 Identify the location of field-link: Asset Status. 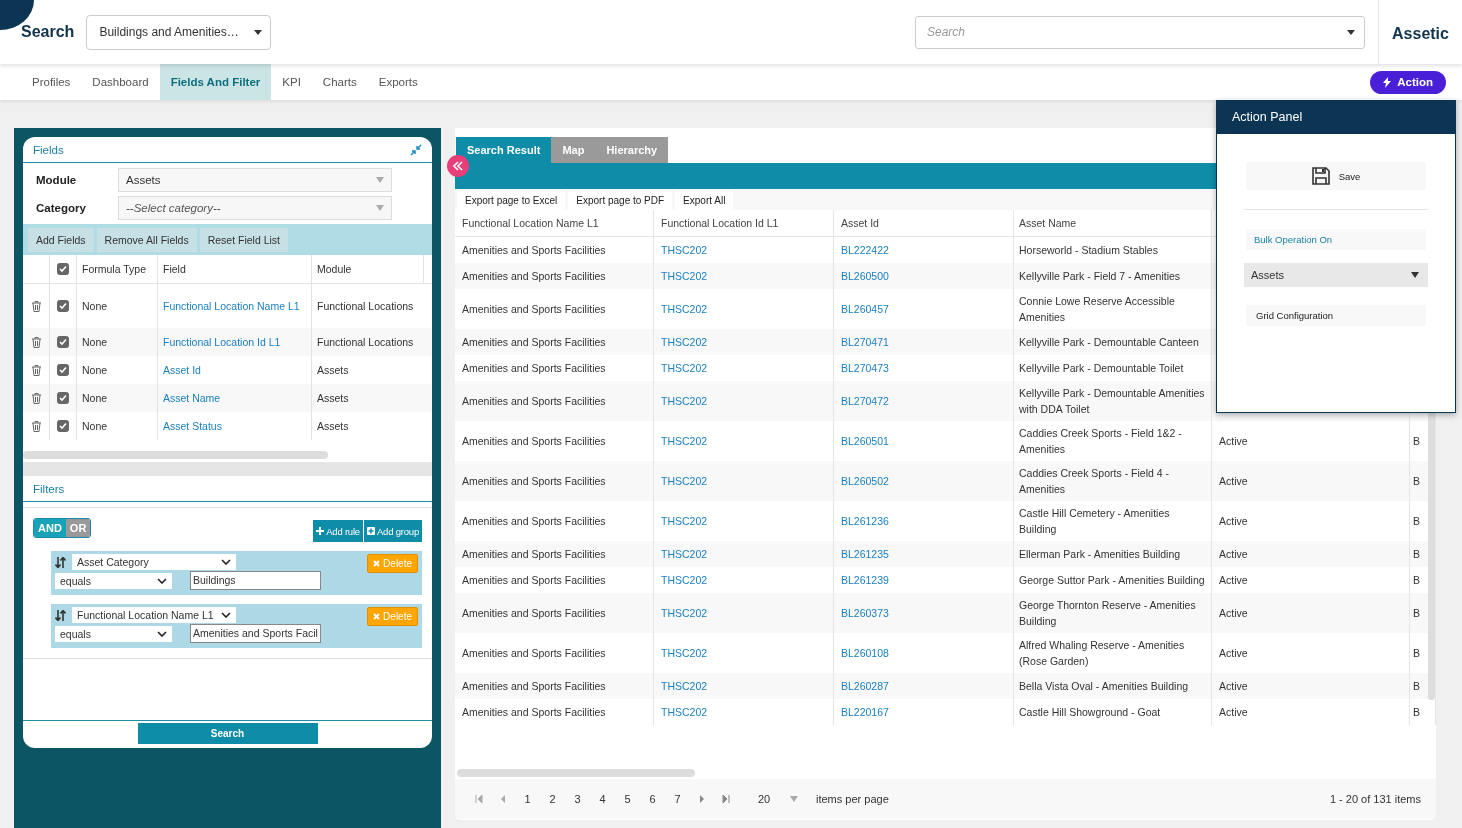
(192, 426).